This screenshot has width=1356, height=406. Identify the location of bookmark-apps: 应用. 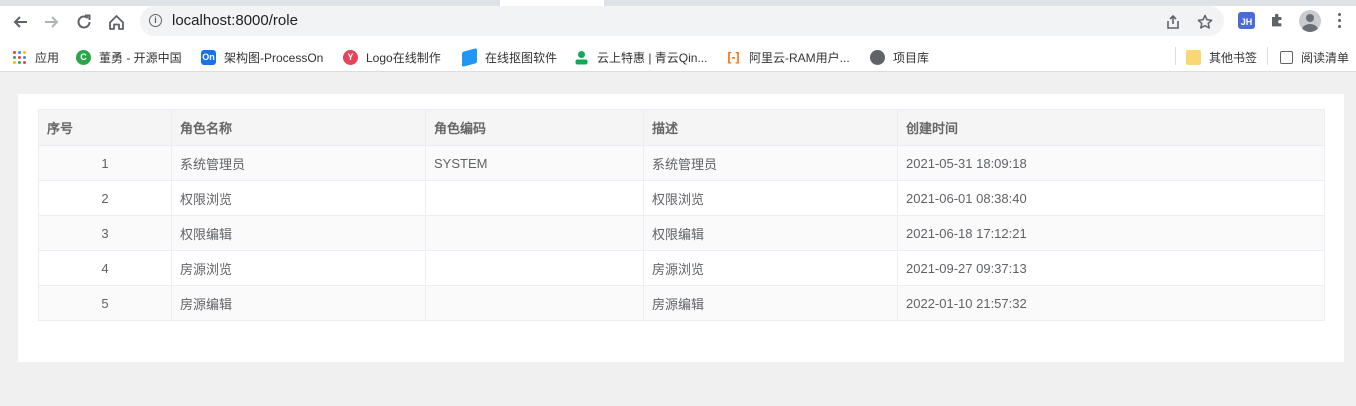
(35, 57).